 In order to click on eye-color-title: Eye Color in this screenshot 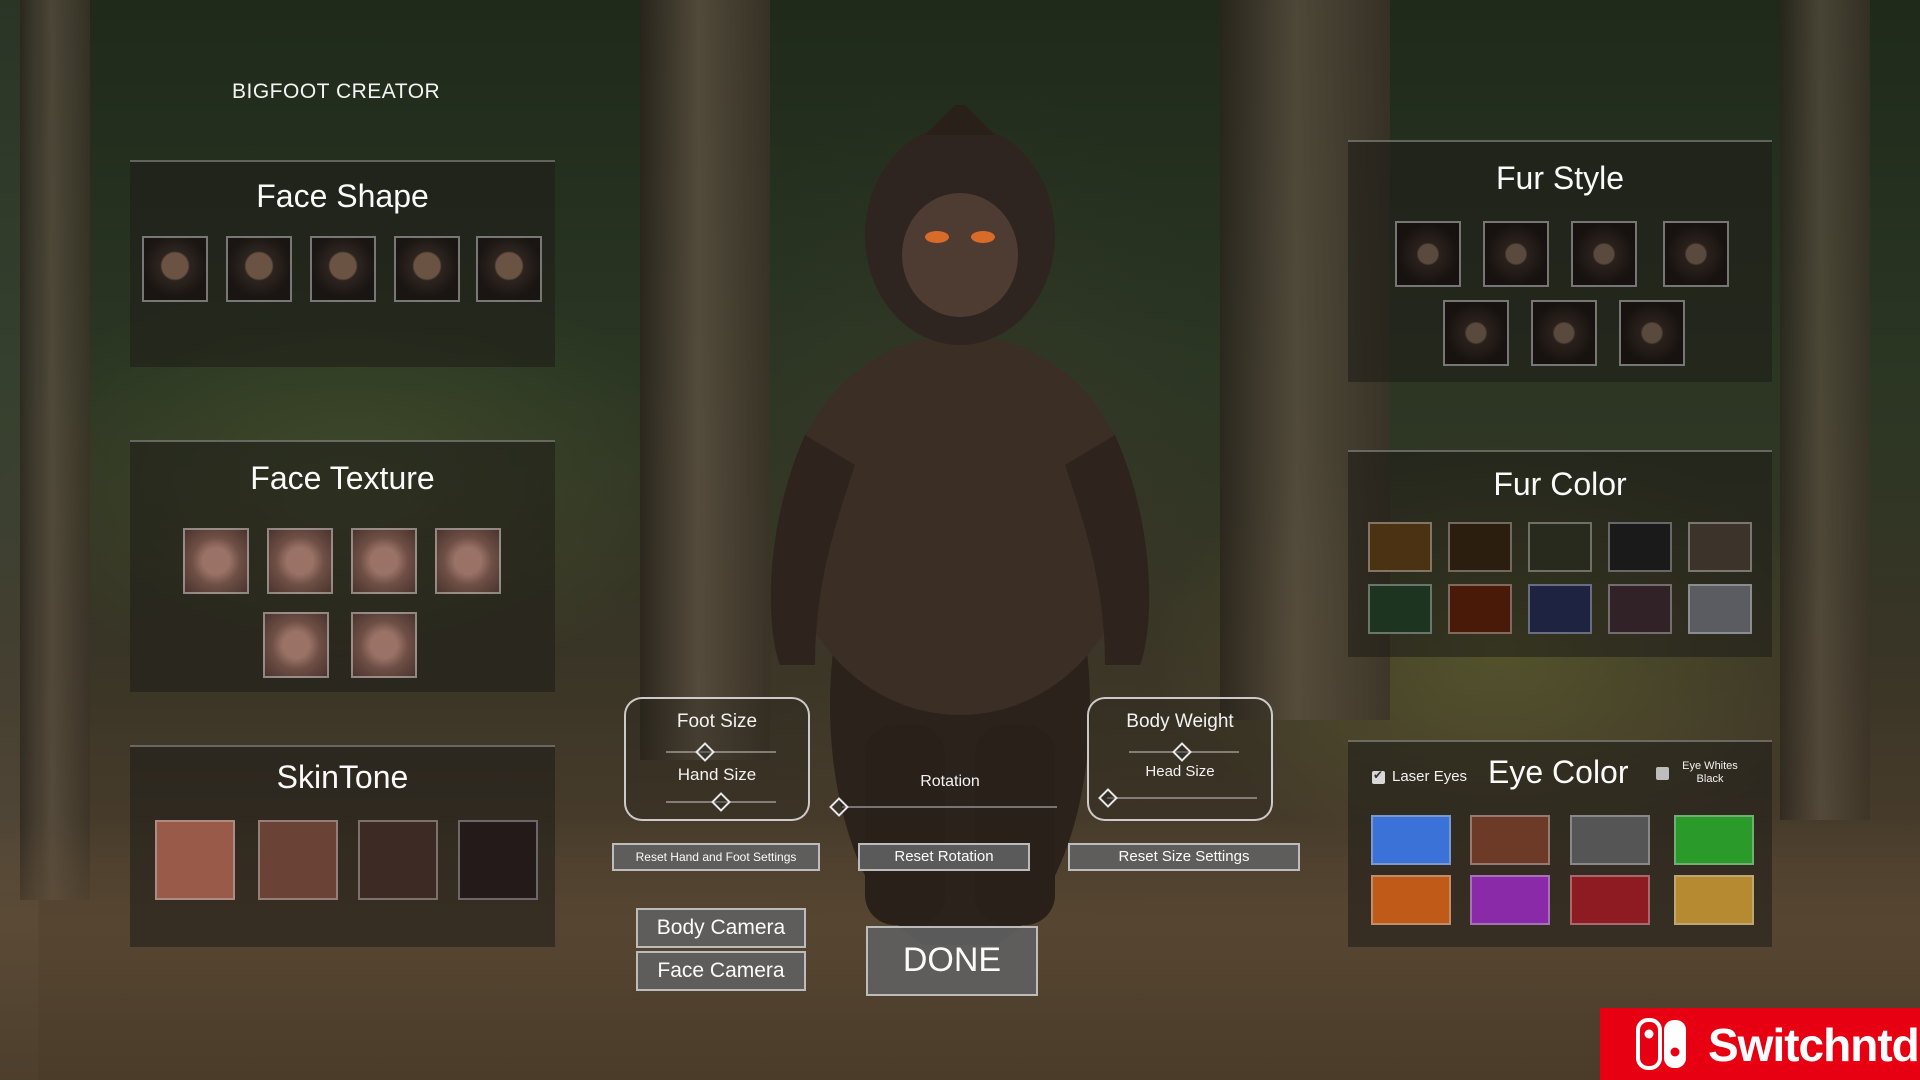, I will do `click(1558, 772)`.